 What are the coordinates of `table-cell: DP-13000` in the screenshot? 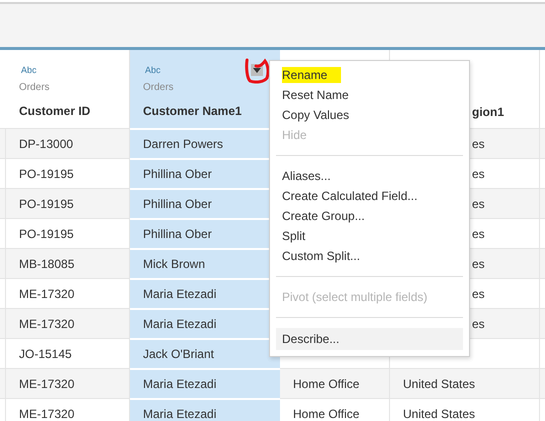 It's located at (68, 143).